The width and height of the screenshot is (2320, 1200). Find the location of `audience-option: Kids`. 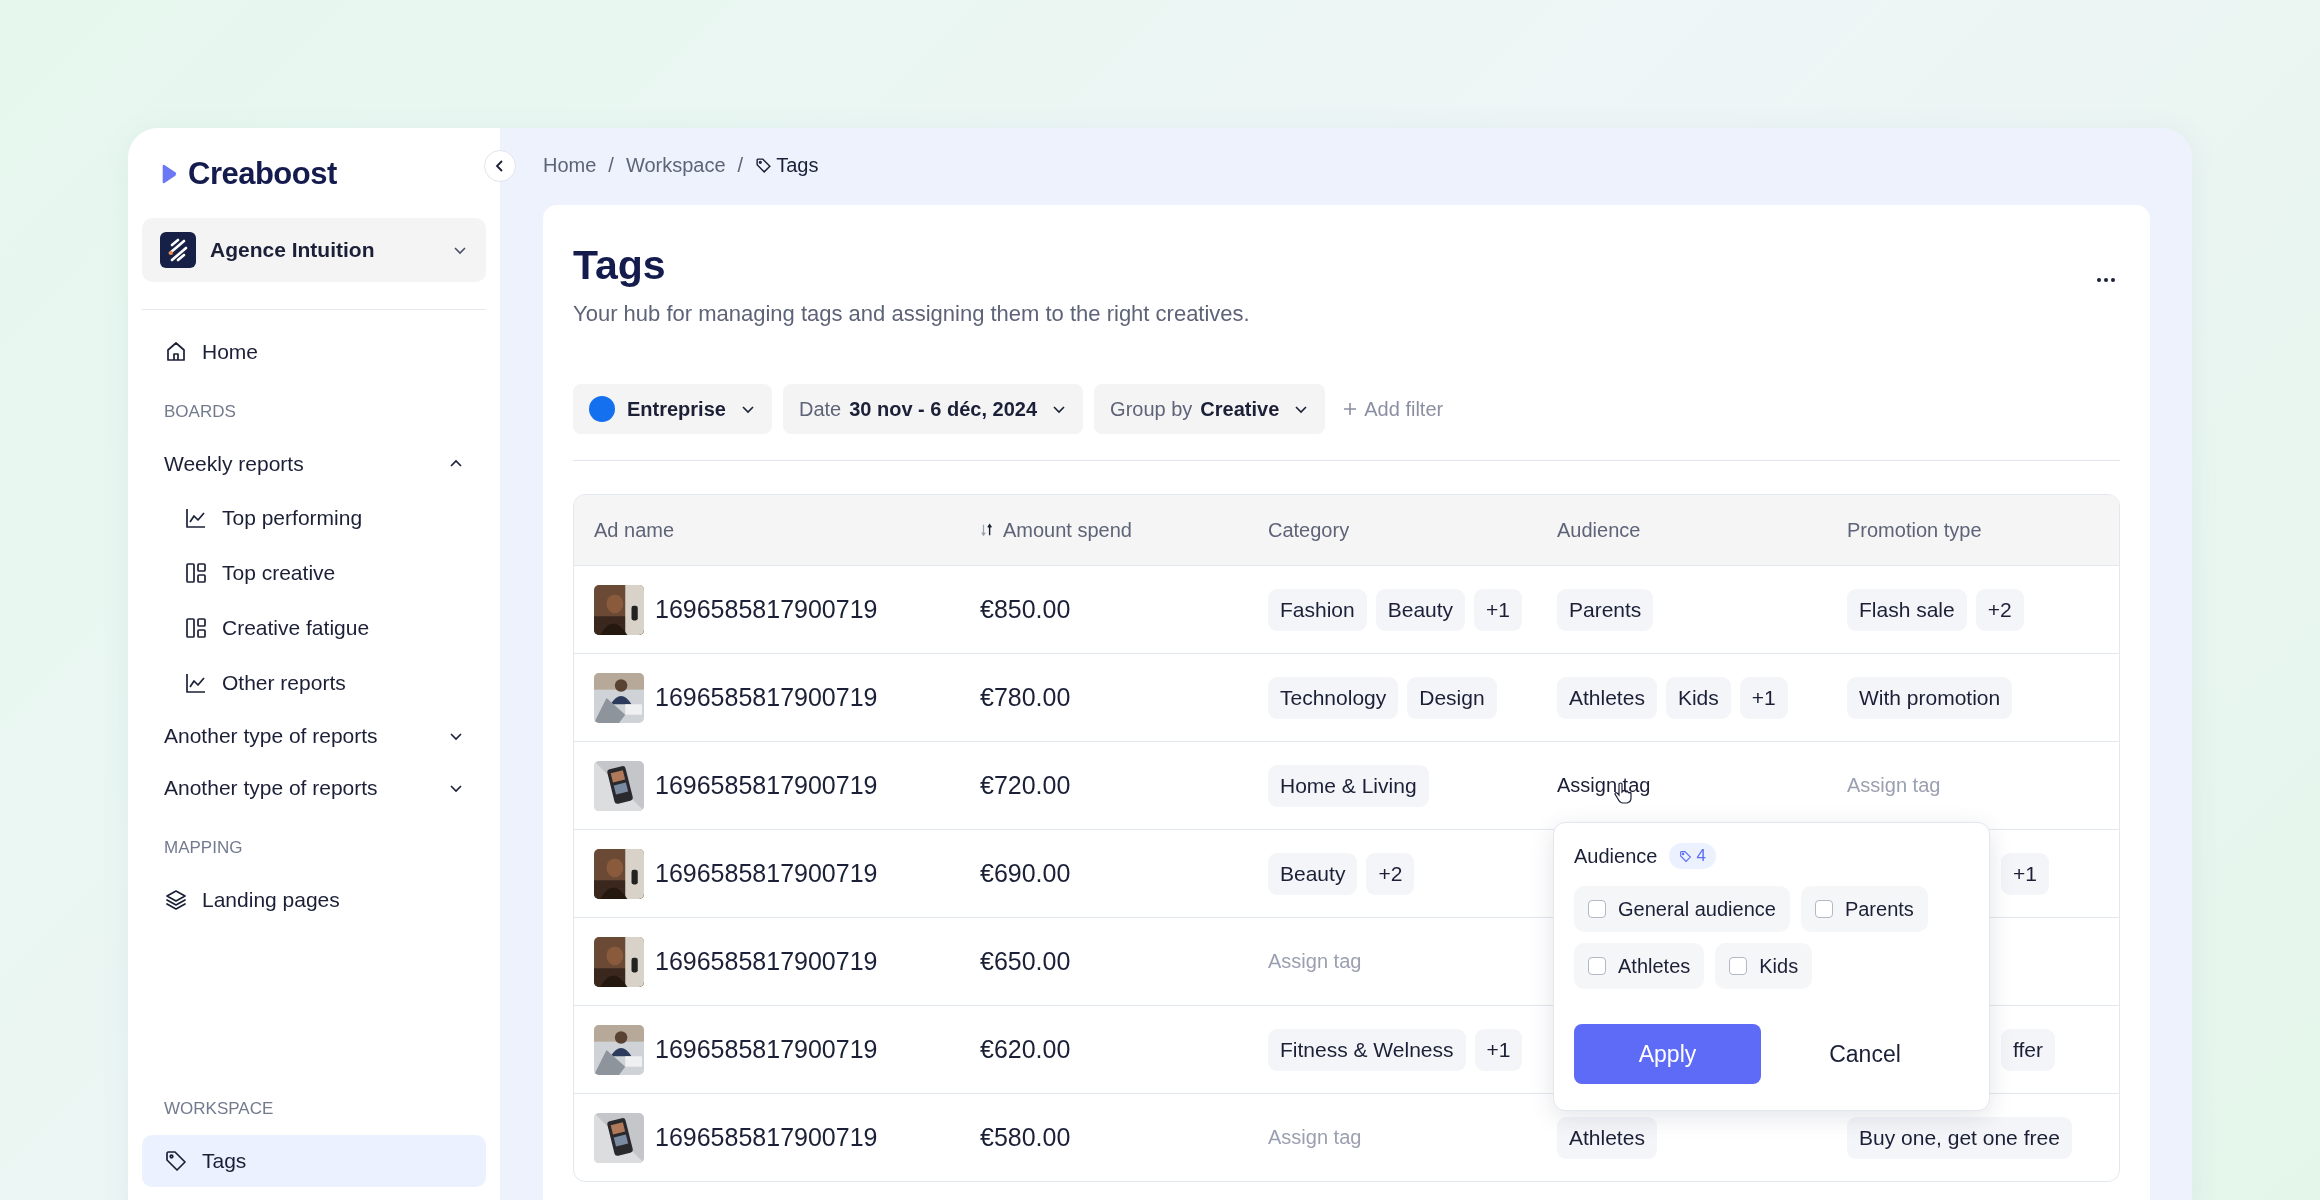

audience-option: Kids is located at coordinates (1764, 966).